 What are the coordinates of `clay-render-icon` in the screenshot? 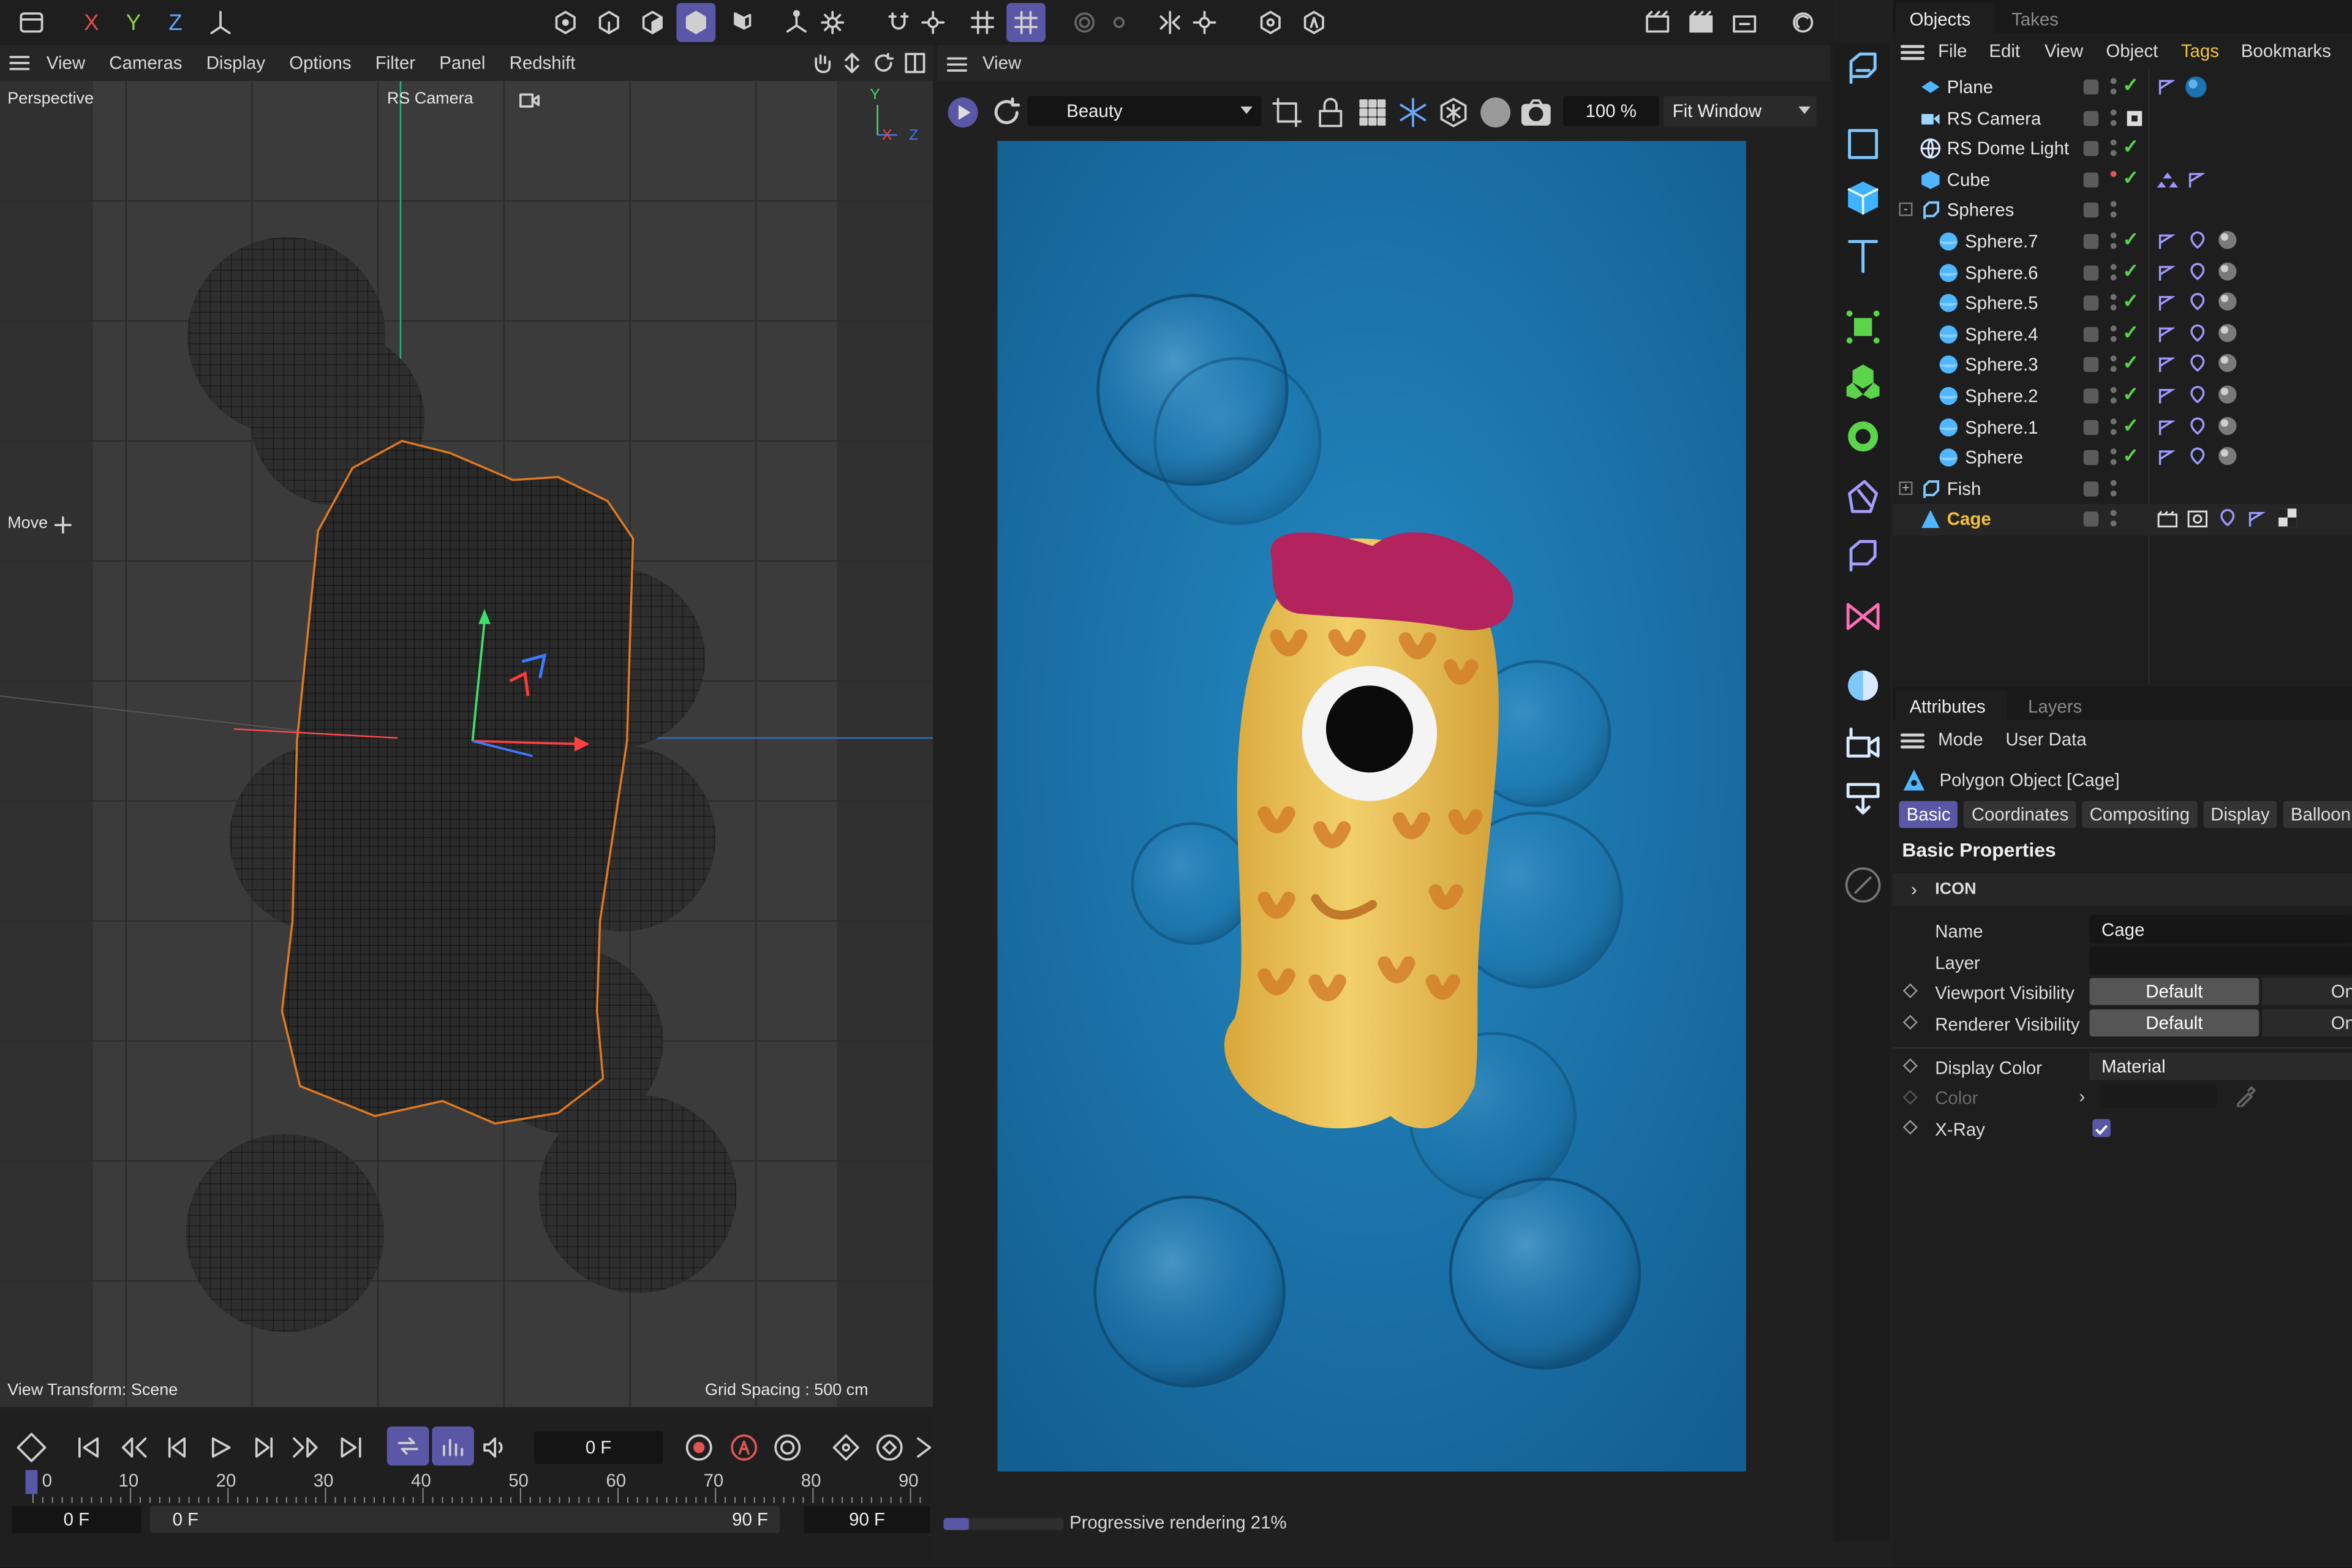 It's located at (1496, 117).